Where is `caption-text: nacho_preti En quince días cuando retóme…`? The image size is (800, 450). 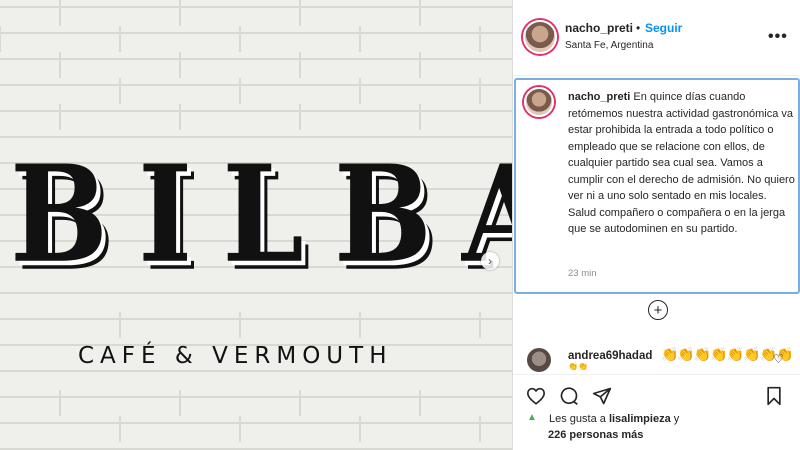
caption-text: nacho_preti En quince días cuando retóme… is located at coordinates (682, 163).